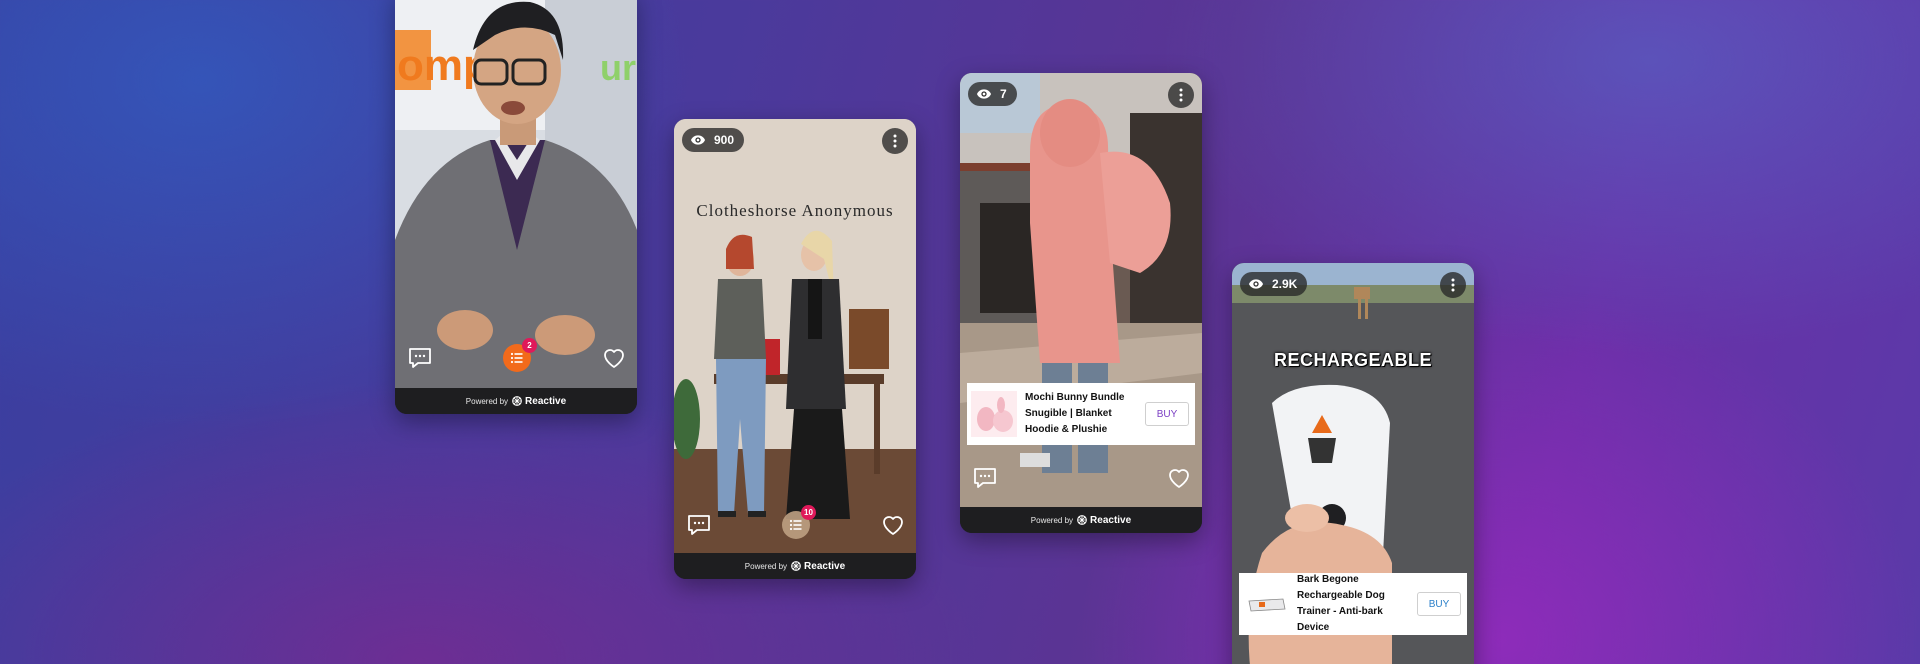  Describe the element at coordinates (795, 210) in the screenshot. I see `store-sign: Clotheshorse Anonymous` at that location.